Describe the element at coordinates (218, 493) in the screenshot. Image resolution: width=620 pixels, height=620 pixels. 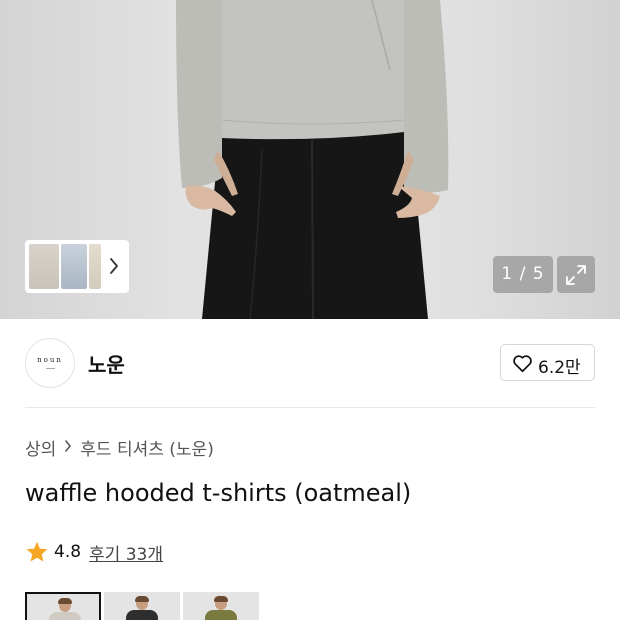
I see `product-title: waffle hooded t-shirts (oatmeal)` at that location.